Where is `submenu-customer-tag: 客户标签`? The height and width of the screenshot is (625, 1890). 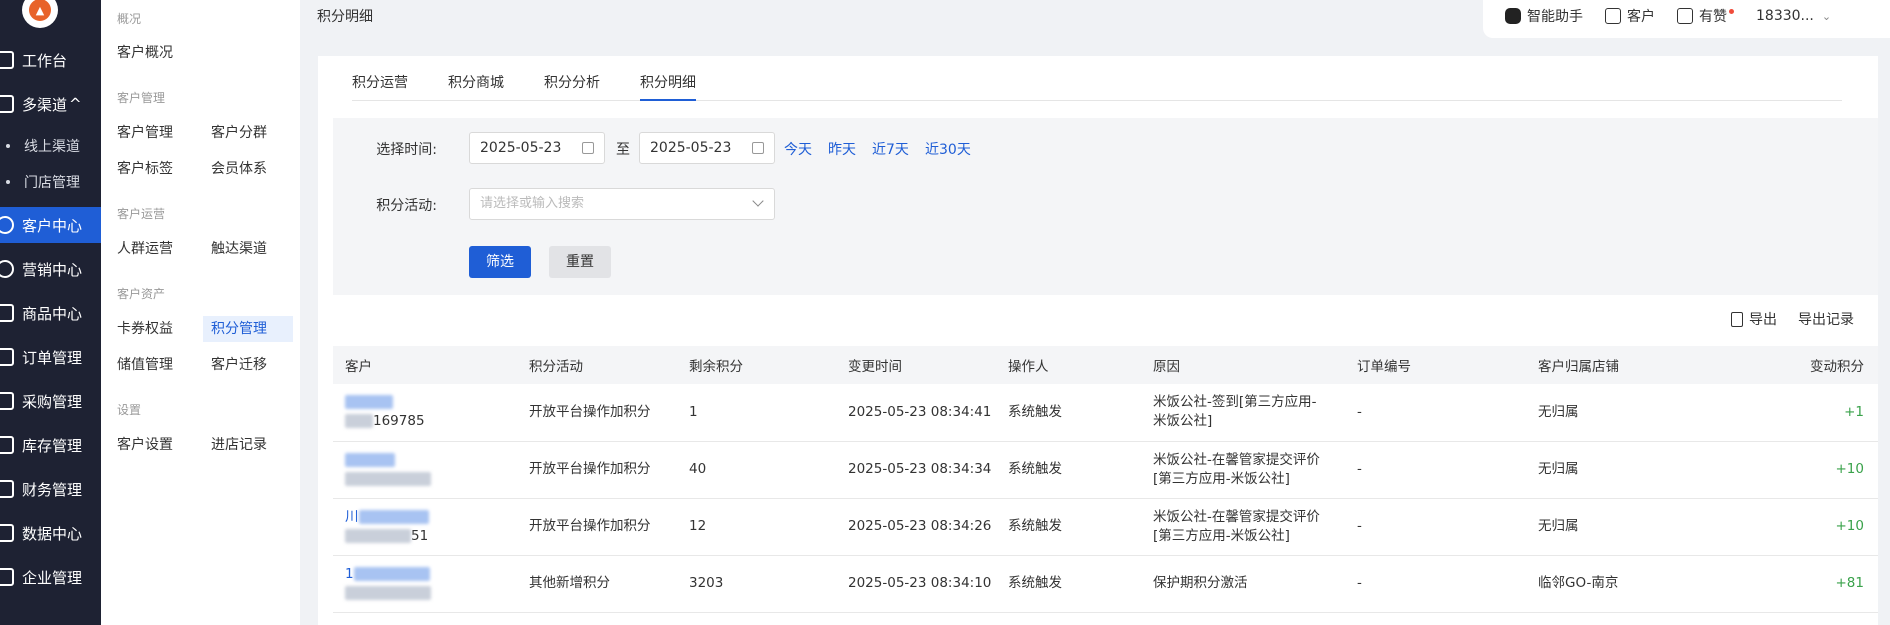
submenu-customer-tag: 客户标签 is located at coordinates (145, 169).